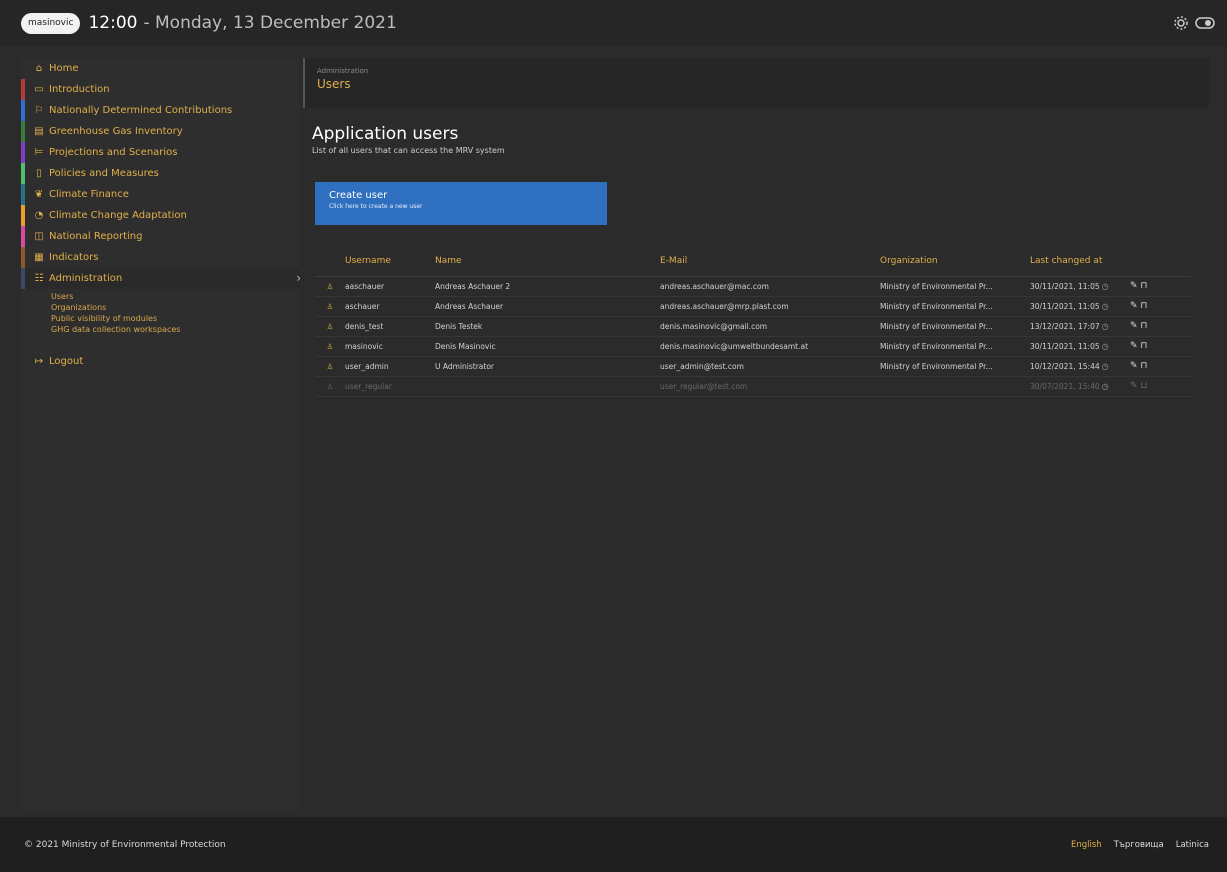 This screenshot has width=1227, height=872. I want to click on settings-icon, so click(1181, 23).